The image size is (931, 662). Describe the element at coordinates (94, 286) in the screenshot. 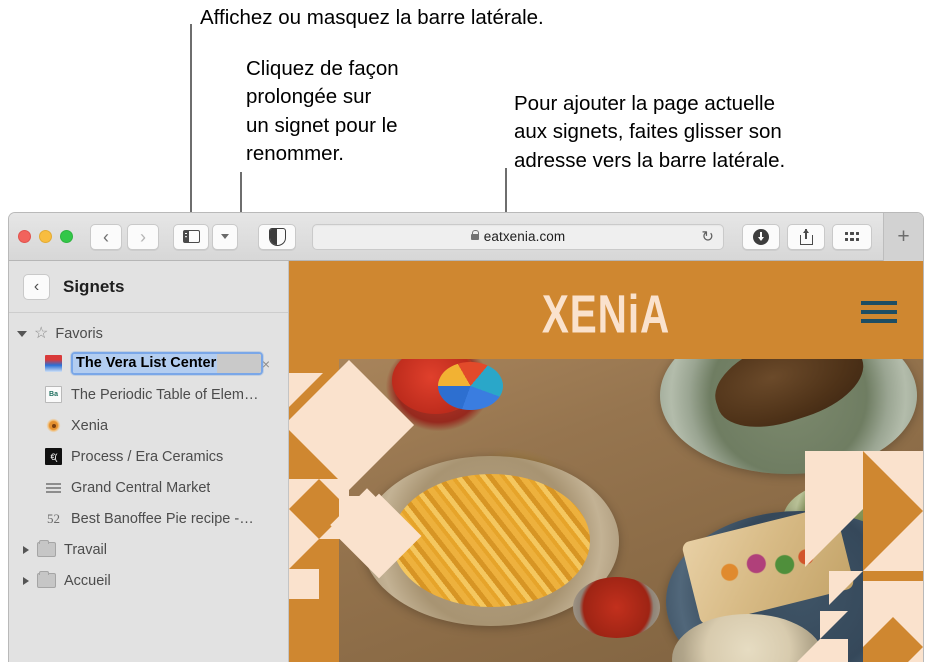

I see `sidebar-title: Signets` at that location.